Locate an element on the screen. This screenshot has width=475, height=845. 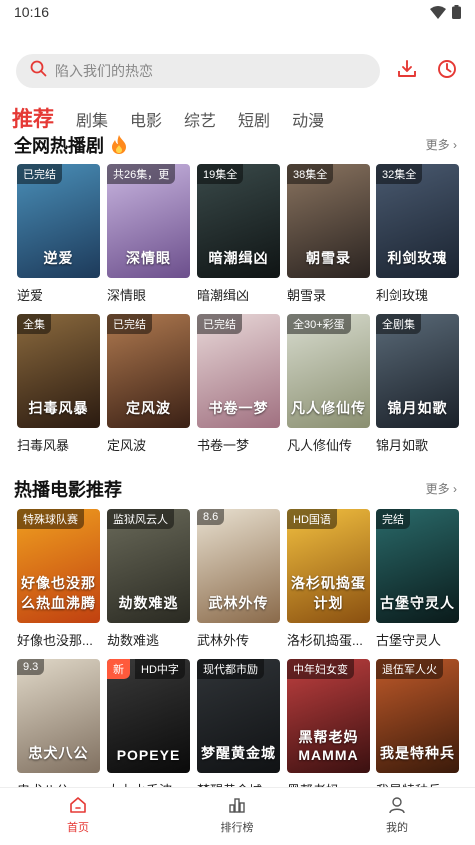
poster-image: 完结 古堡守灵人 is located at coordinates (417, 566).